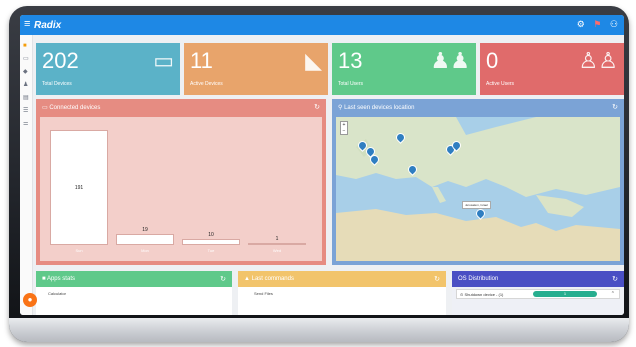 Image resolution: width=636 pixels, height=347 pixels. Describe the element at coordinates (350, 60) in the screenshot. I see `tile-value: 13` at that location.